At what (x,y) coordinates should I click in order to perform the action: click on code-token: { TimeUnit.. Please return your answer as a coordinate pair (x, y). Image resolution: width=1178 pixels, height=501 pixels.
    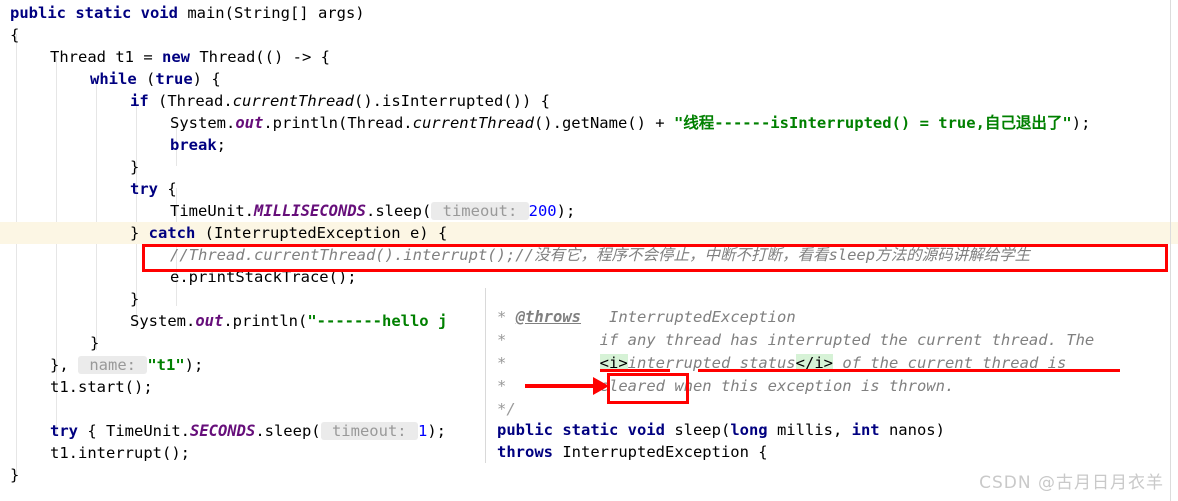
    Looking at the image, I should click on (134, 431).